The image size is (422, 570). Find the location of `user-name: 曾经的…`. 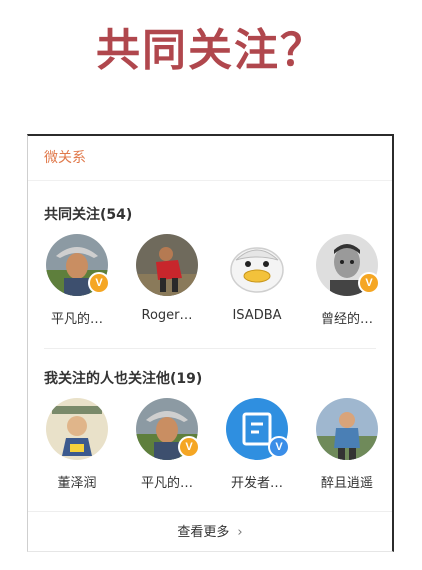

user-name: 曾经的… is located at coordinates (347, 317).